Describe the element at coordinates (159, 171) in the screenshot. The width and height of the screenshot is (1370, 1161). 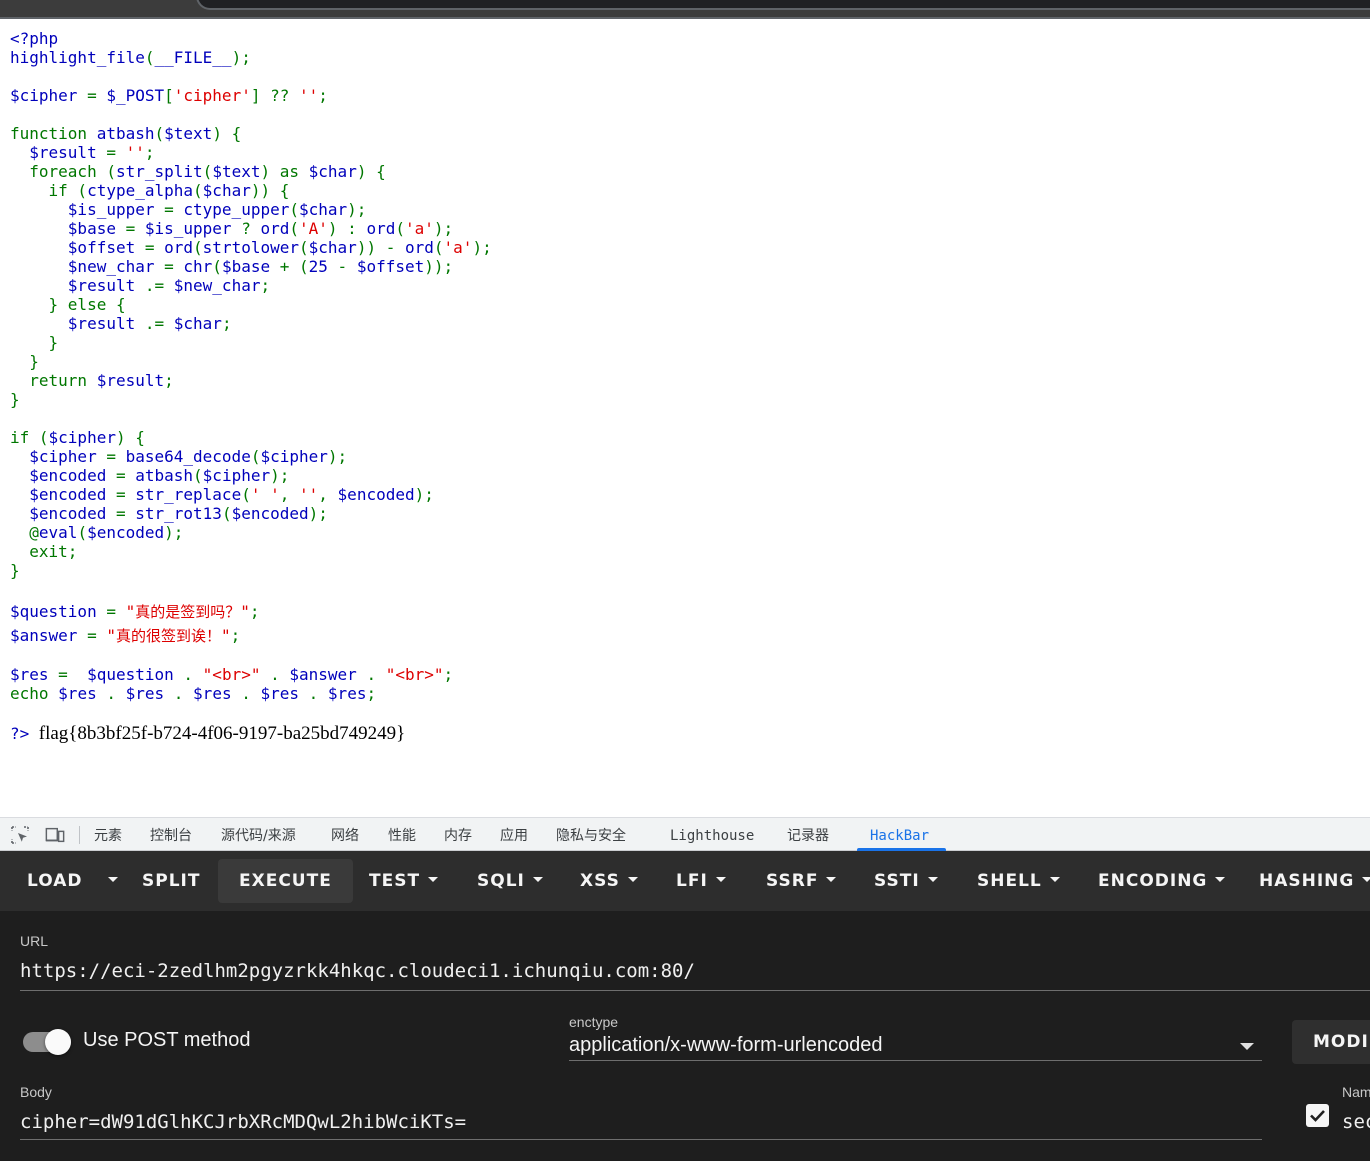
I see `code-token: str_split` at that location.